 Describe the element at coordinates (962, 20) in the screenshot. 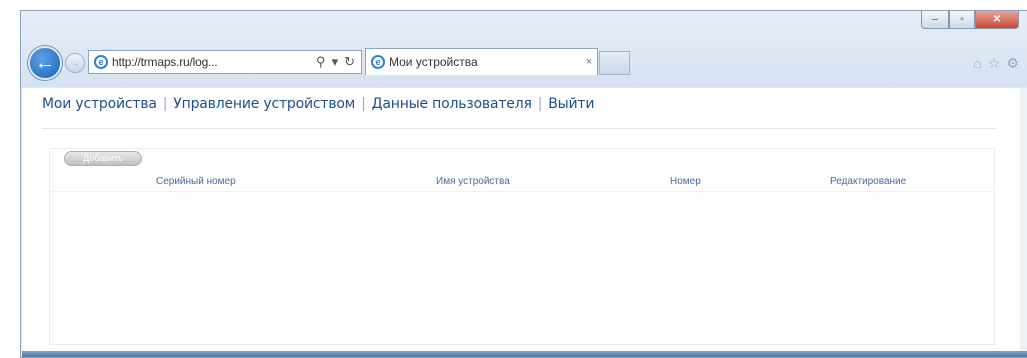

I see `maximize-button: ▫` at that location.